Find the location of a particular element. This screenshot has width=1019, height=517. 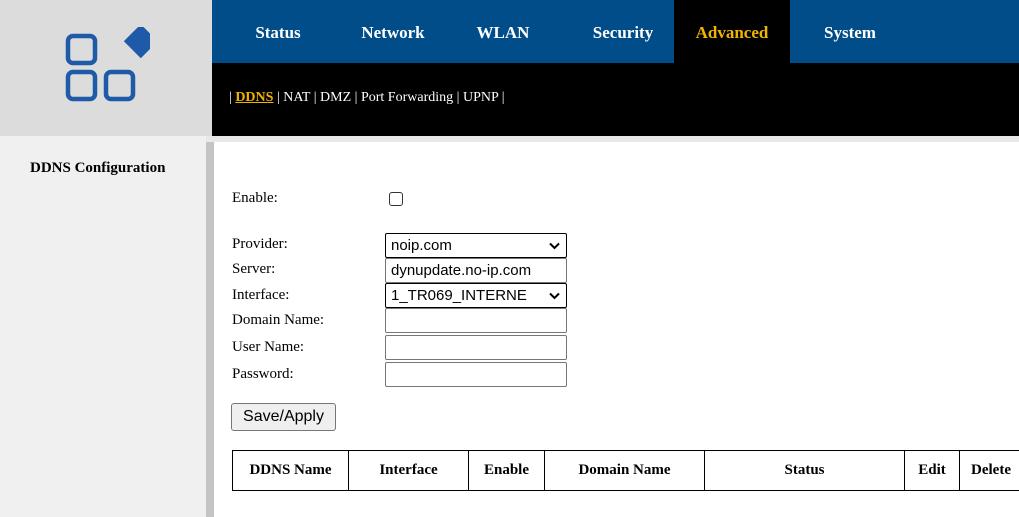

domain-name-input is located at coordinates (476, 320).